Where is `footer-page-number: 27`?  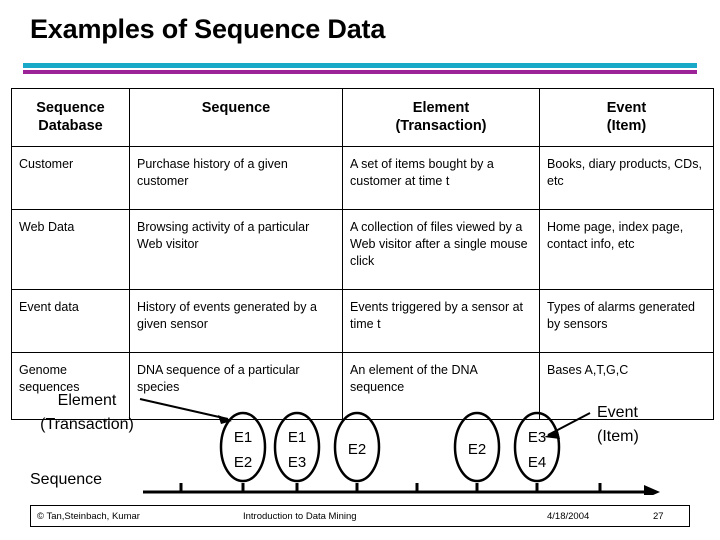 footer-page-number: 27 is located at coordinates (658, 516).